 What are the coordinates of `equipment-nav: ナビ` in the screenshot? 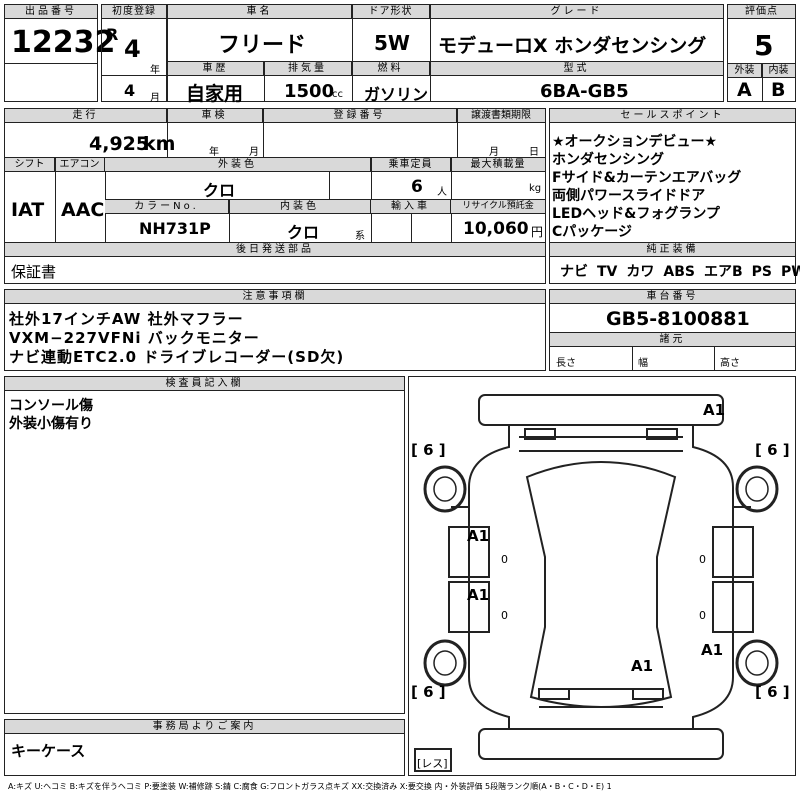 It's located at (574, 272).